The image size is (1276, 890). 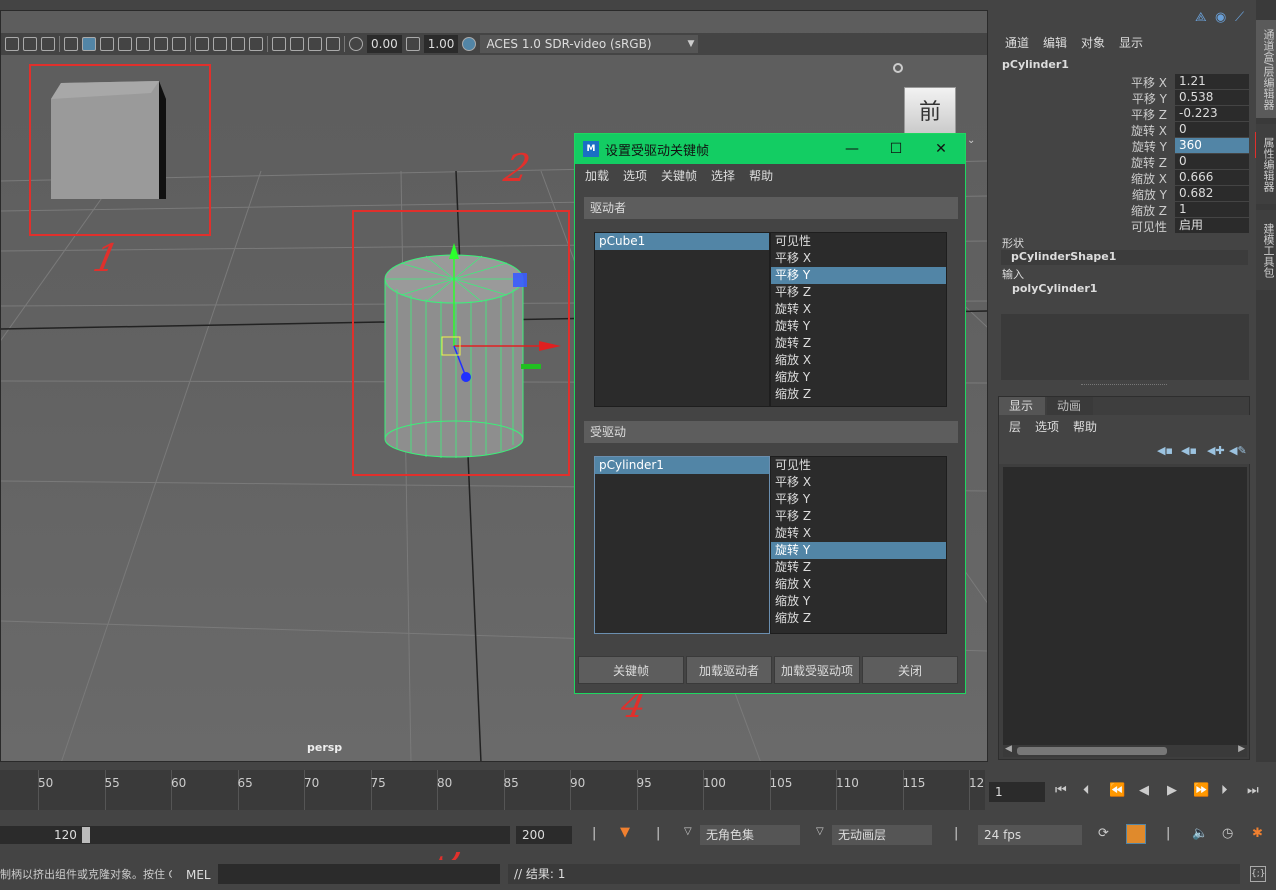 What do you see at coordinates (1149, 210) in the screenshot?
I see `channel-label: 缩放 Z` at bounding box center [1149, 210].